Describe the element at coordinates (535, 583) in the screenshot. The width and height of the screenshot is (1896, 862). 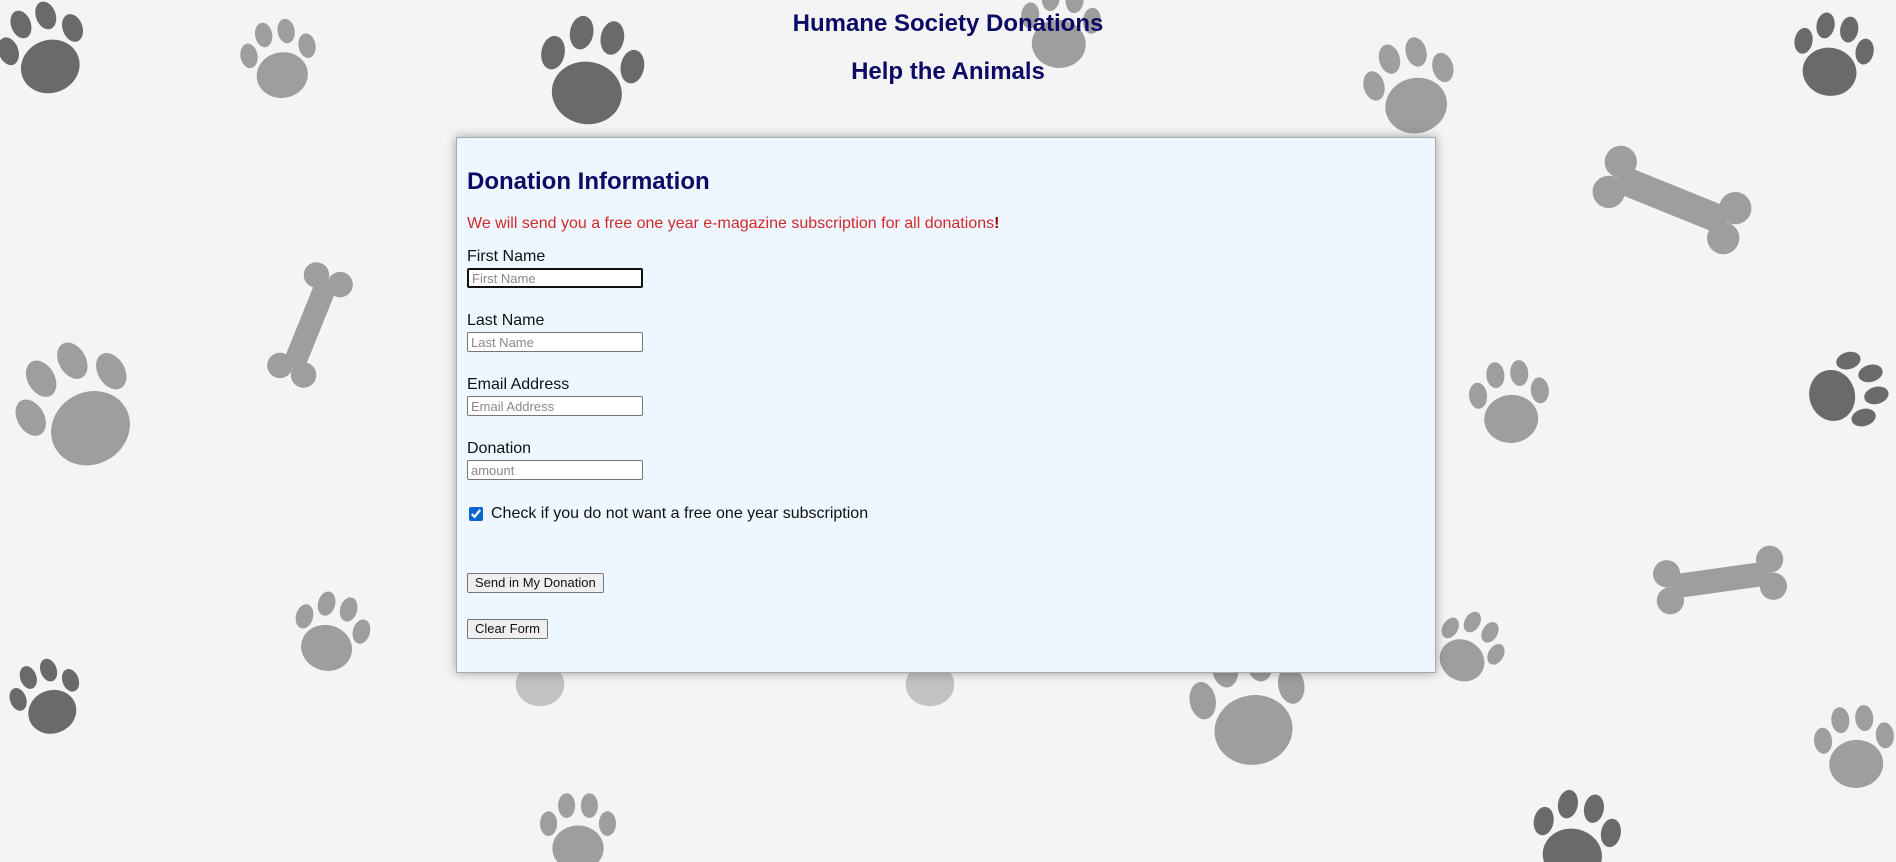
I see `send-donation-button: Send in My Donation` at that location.